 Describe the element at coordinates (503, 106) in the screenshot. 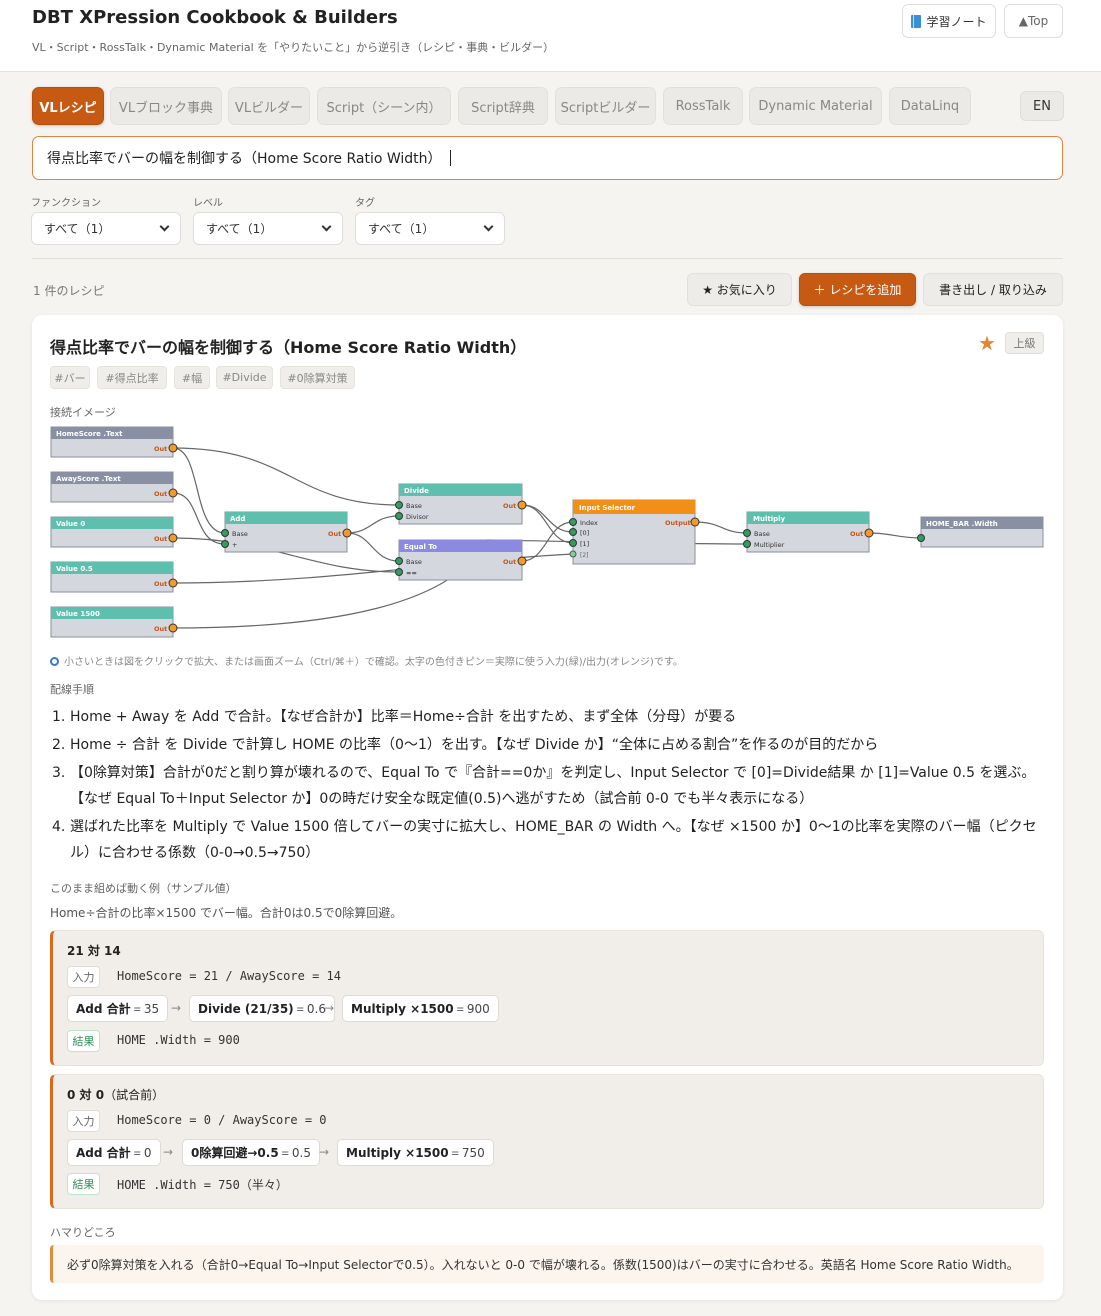

I see `tab-script-dictionary: Script辞典` at that location.